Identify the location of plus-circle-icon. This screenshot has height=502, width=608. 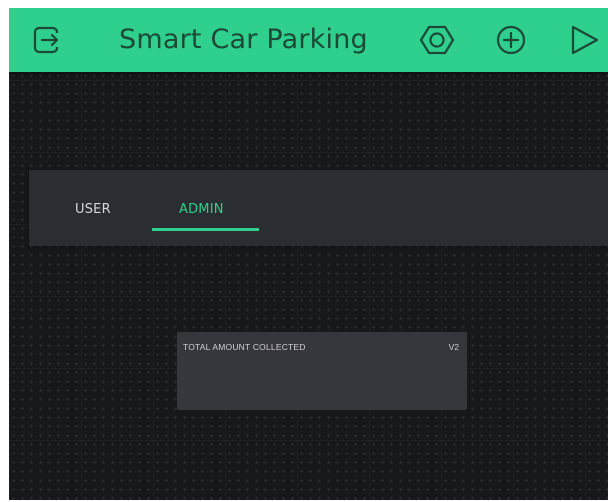
(511, 40).